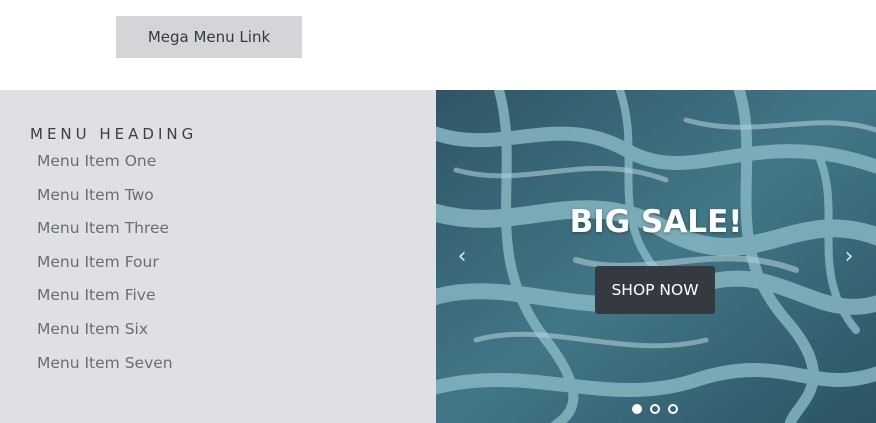 The height and width of the screenshot is (423, 876). What do you see at coordinates (236, 162) in the screenshot?
I see `menu-item-one: Menu Item One` at bounding box center [236, 162].